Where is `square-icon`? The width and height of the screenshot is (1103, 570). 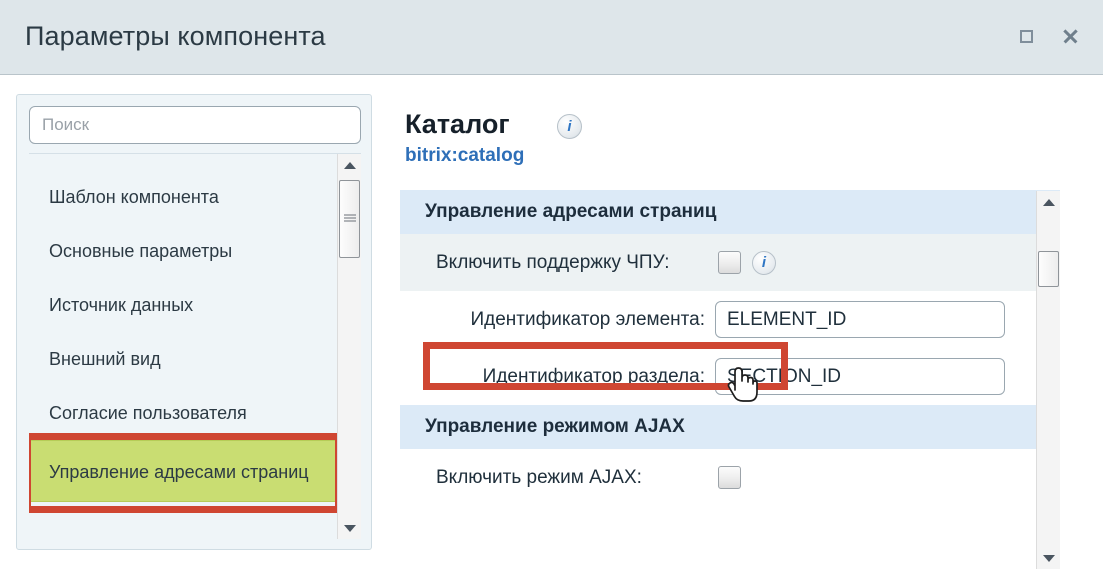
square-icon is located at coordinates (1026, 36).